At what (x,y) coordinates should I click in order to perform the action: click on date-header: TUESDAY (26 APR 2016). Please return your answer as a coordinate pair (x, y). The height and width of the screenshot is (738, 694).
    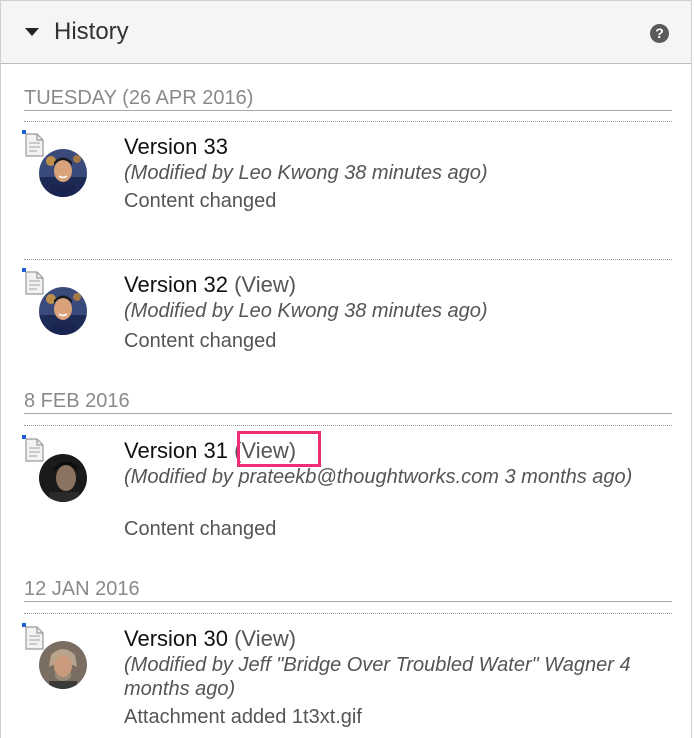
    Looking at the image, I should click on (348, 98).